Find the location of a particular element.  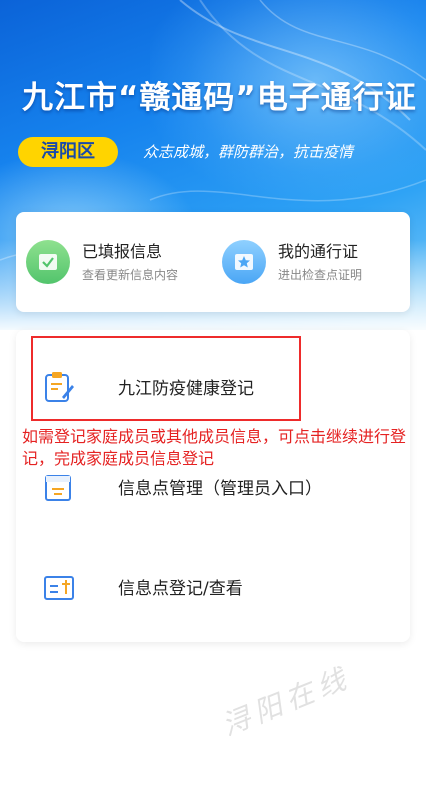

district-badge: 浔阳区 is located at coordinates (68, 152).